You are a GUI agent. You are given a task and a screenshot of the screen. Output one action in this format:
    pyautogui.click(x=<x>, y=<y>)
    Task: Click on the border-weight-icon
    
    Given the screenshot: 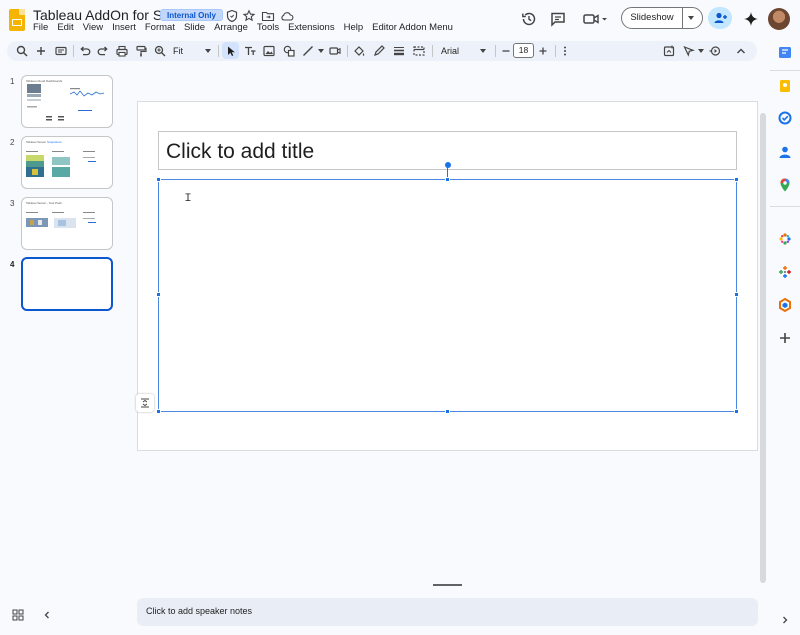 What is the action you would take?
    pyautogui.click(x=399, y=51)
    